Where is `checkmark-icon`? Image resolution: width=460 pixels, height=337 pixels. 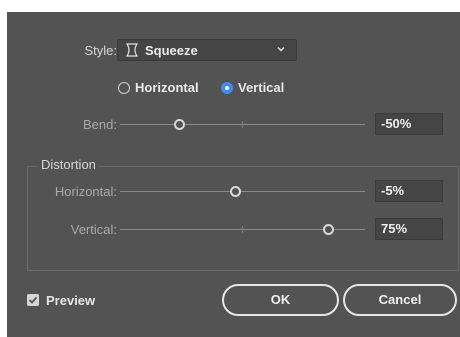 checkmark-icon is located at coordinates (33, 300).